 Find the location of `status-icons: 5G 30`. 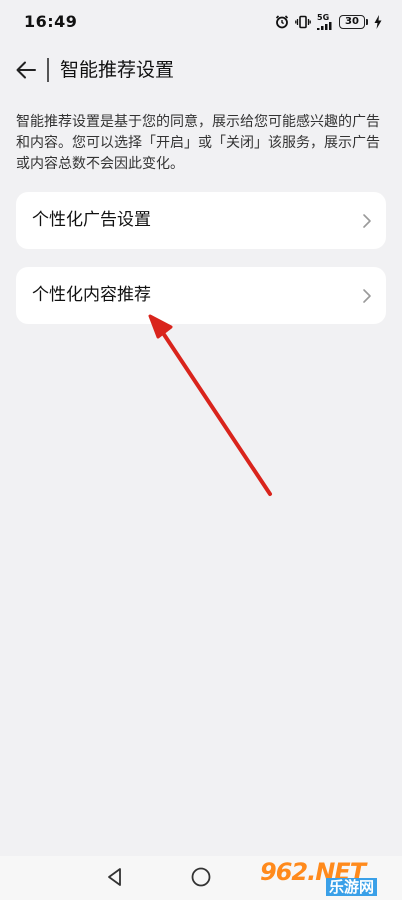

status-icons: 5G 30 is located at coordinates (328, 22).